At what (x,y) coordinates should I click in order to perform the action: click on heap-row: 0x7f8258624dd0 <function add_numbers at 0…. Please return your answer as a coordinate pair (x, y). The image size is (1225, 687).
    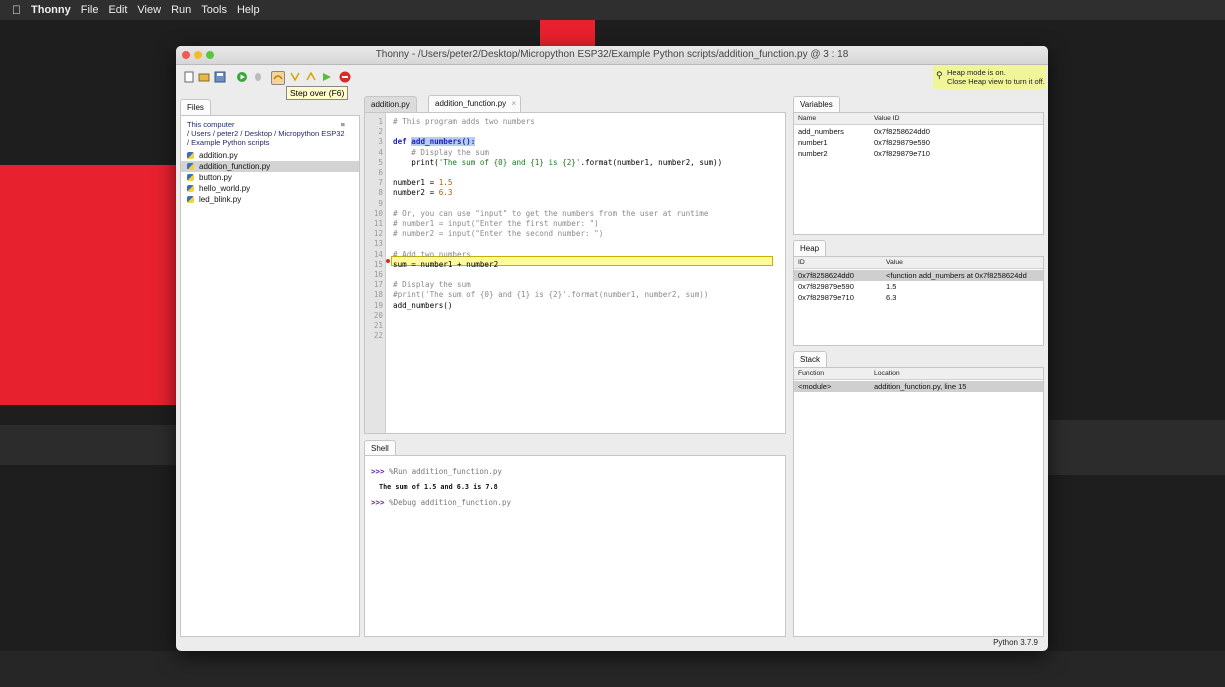
    Looking at the image, I should click on (918, 275).